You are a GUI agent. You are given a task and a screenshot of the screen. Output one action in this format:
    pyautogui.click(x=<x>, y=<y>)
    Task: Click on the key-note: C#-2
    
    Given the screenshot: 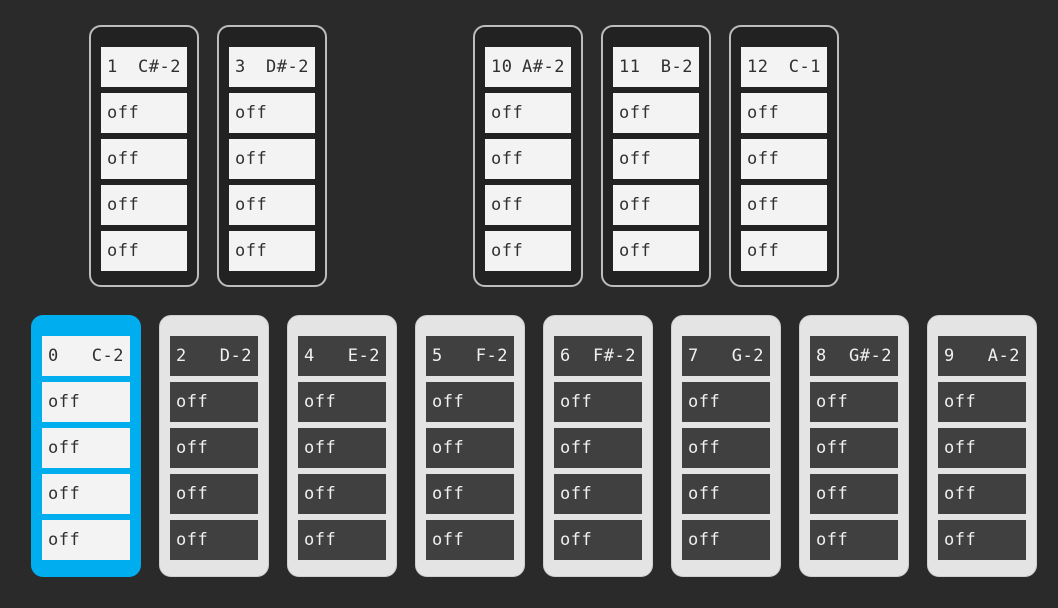 What is the action you would take?
    pyautogui.click(x=159, y=67)
    